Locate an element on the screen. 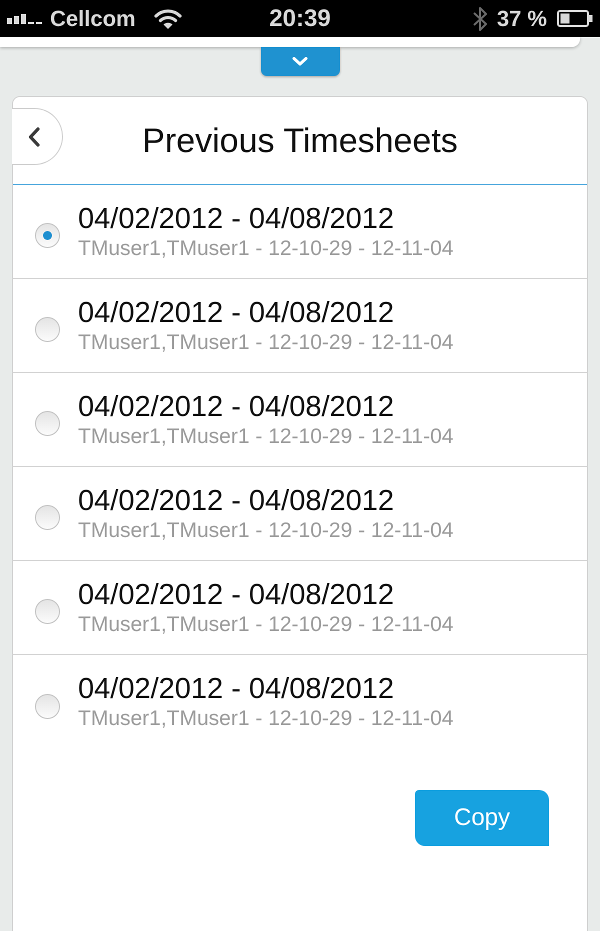 This screenshot has height=931, width=600. back-button is located at coordinates (37, 136).